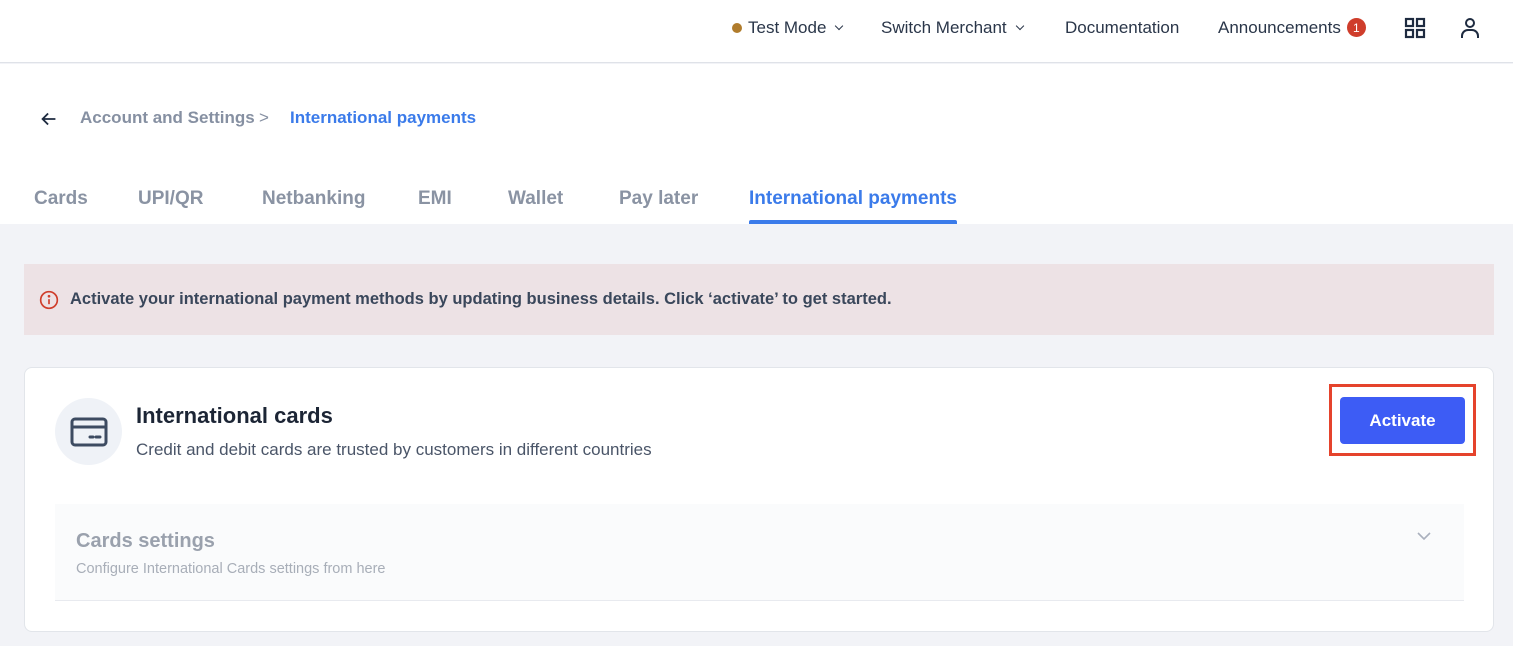  Describe the element at coordinates (1122, 27) in the screenshot. I see `documentation-link: Documentation` at that location.